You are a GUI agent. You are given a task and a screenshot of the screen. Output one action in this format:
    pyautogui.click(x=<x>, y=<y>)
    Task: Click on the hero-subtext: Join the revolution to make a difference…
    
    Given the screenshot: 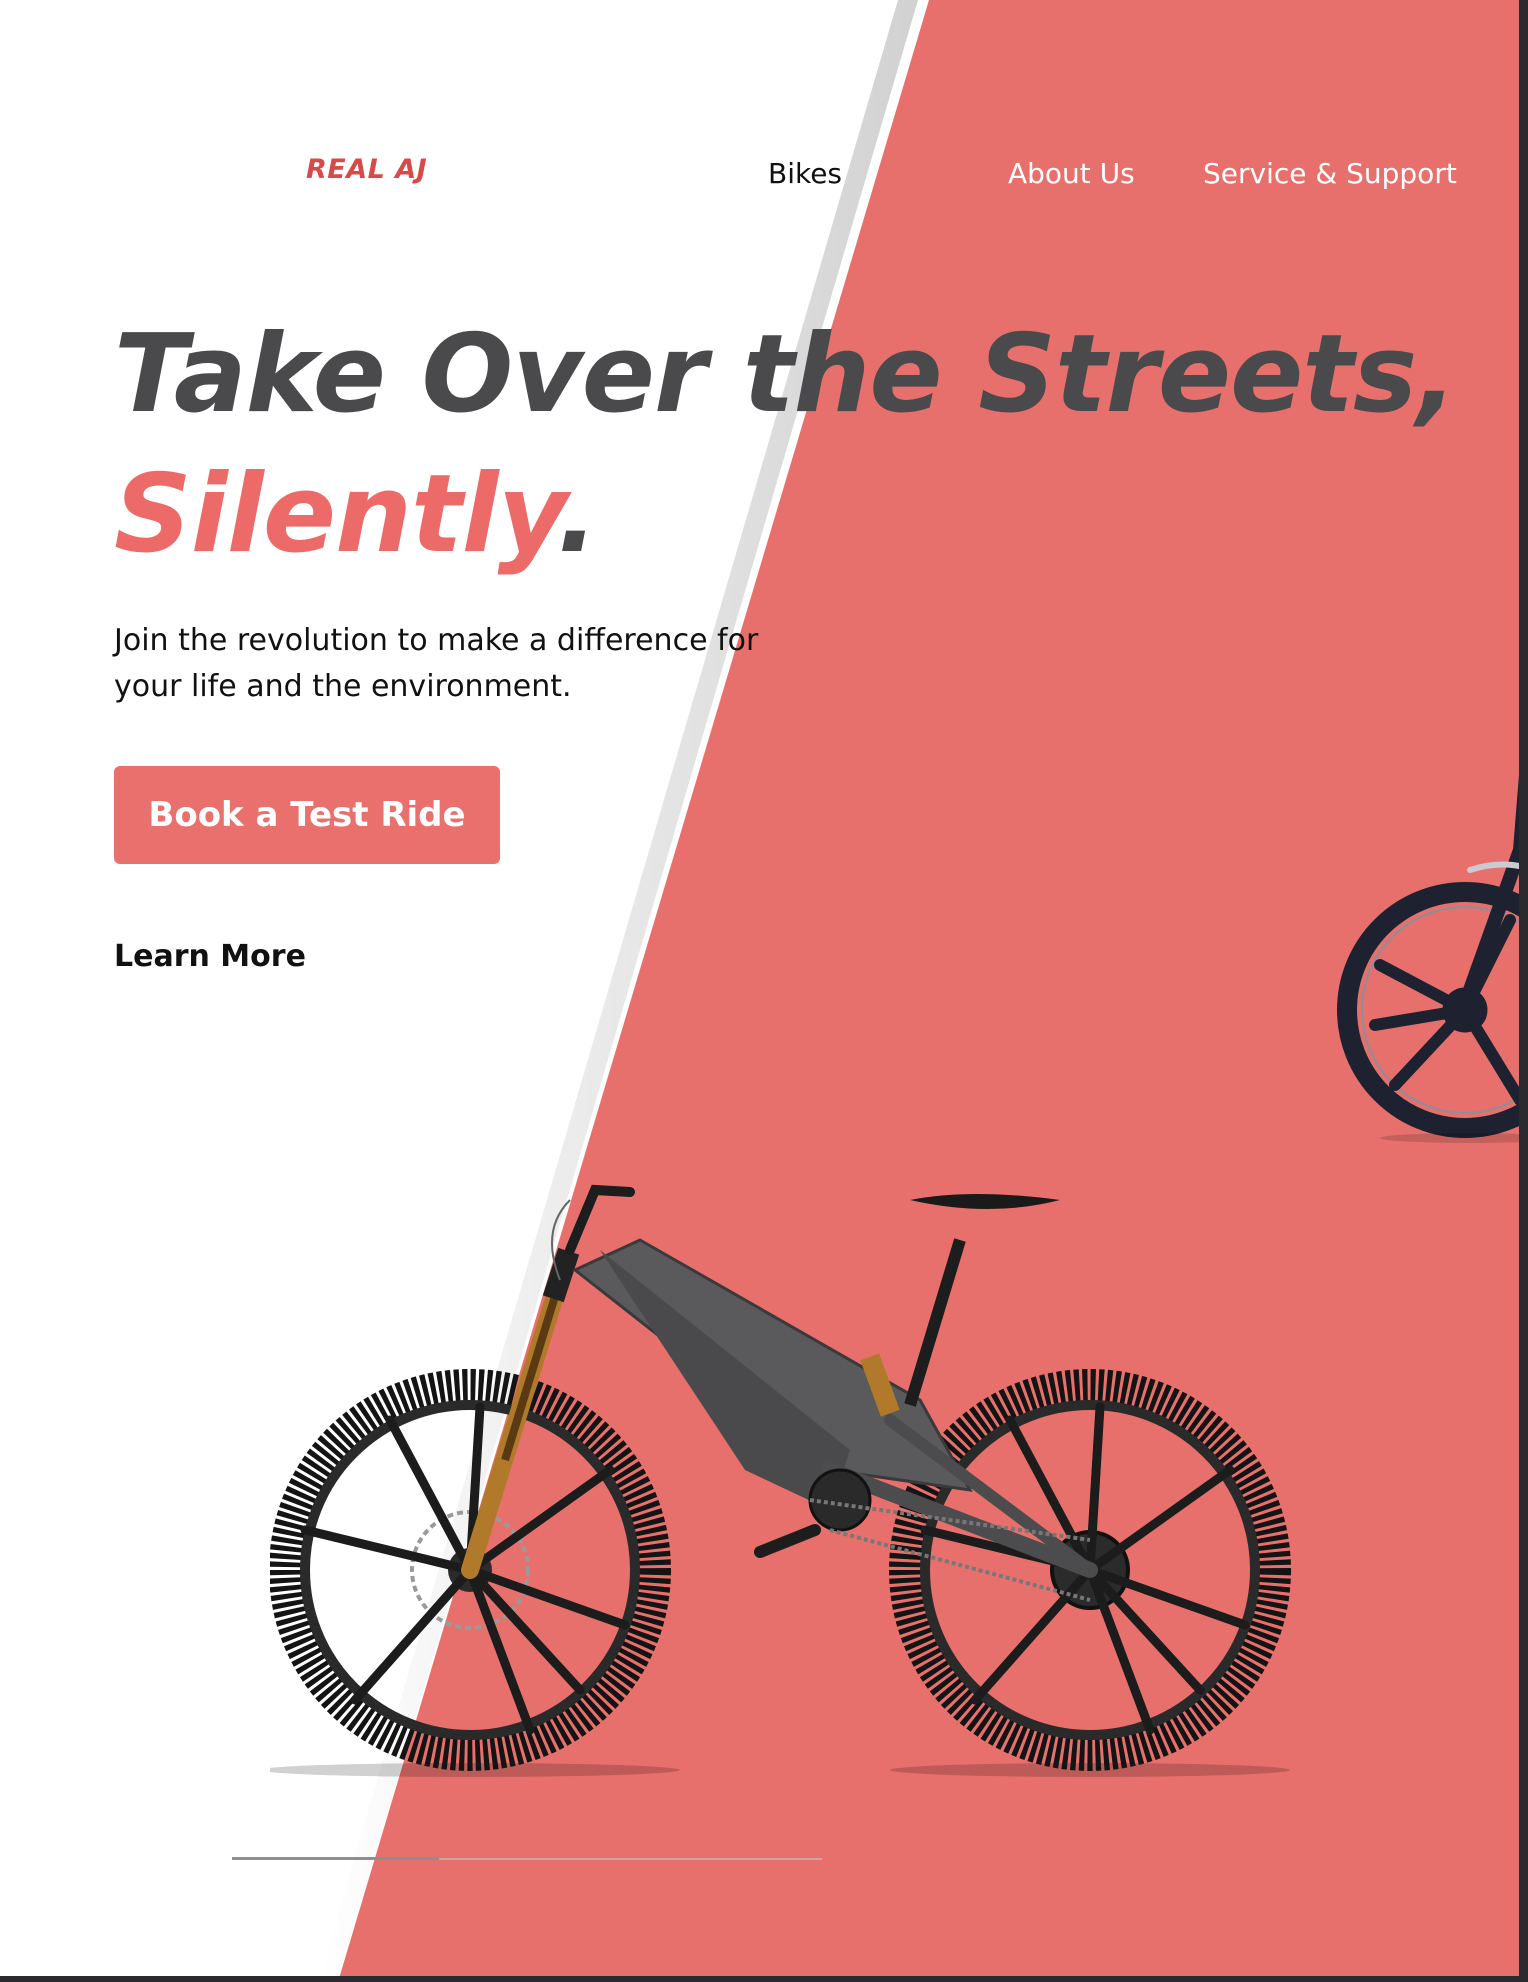 What is the action you would take?
    pyautogui.click(x=436, y=663)
    